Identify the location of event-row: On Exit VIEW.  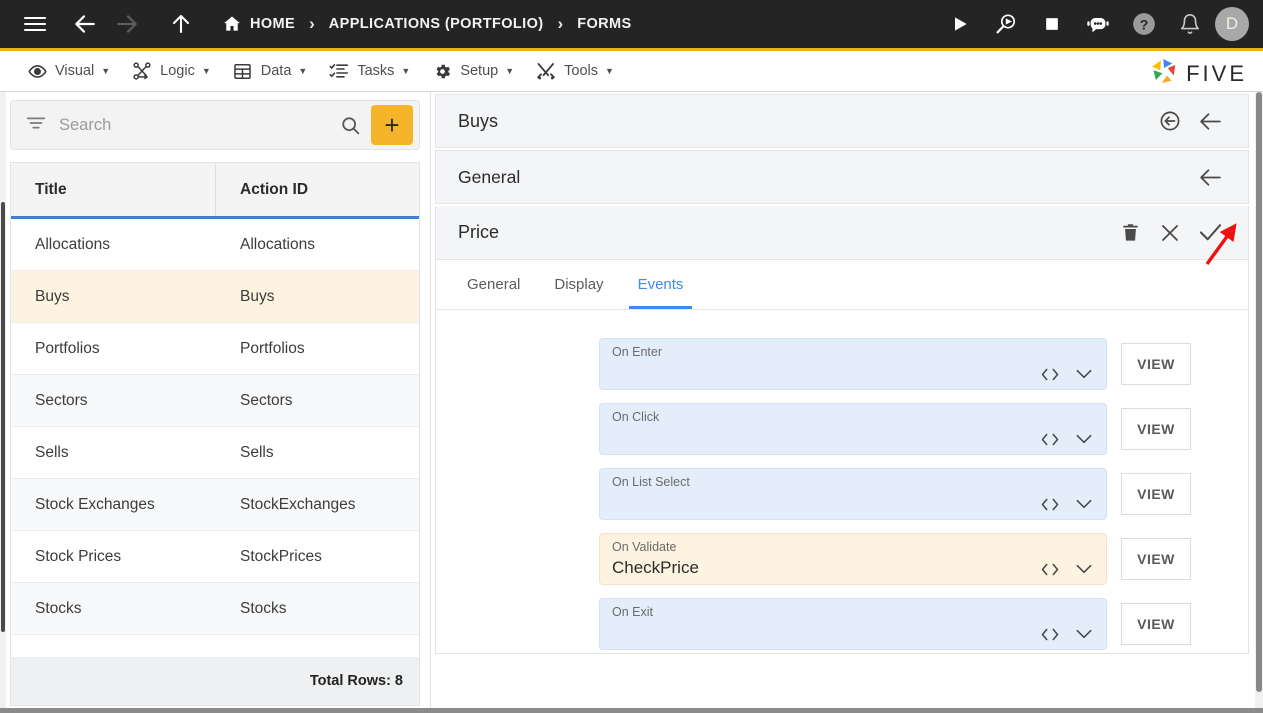
(923, 624).